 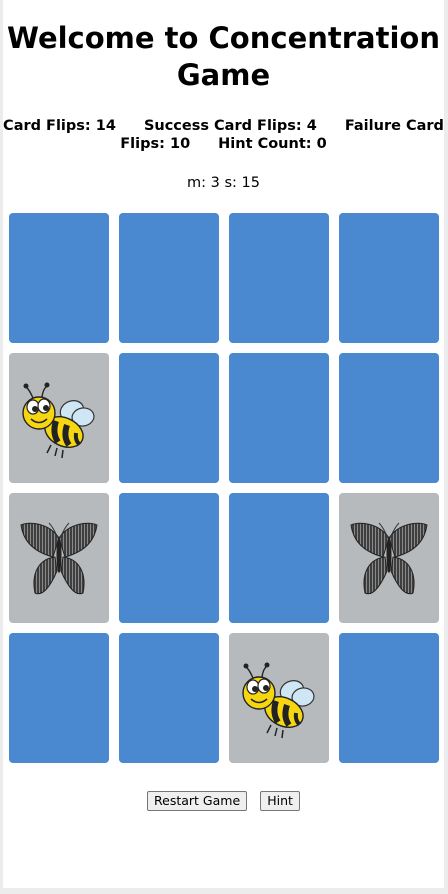 I want to click on game-controls: Restart Game Hint, so click(x=223, y=800).